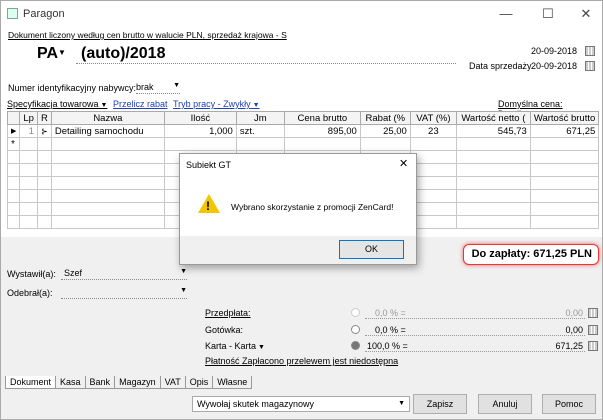 Image resolution: width=603 pixels, height=420 pixels. What do you see at coordinates (13, 144) in the screenshot?
I see `new-row-icon: *` at bounding box center [13, 144].